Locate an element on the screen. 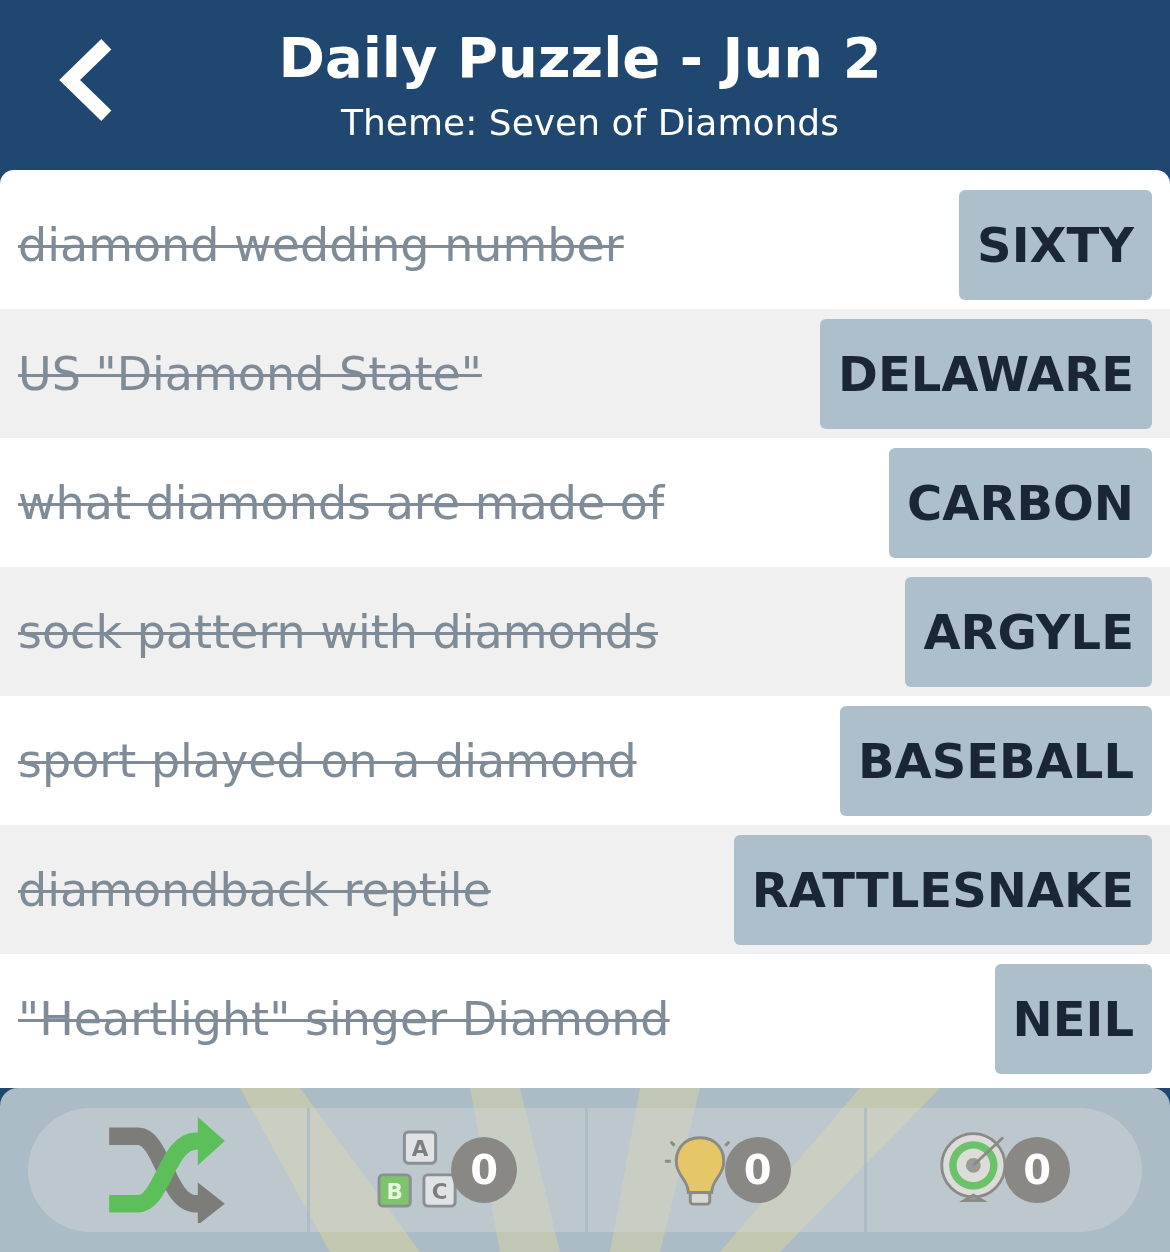 The image size is (1170, 1252). answer-tile: RATTLESNAKE is located at coordinates (942, 889).